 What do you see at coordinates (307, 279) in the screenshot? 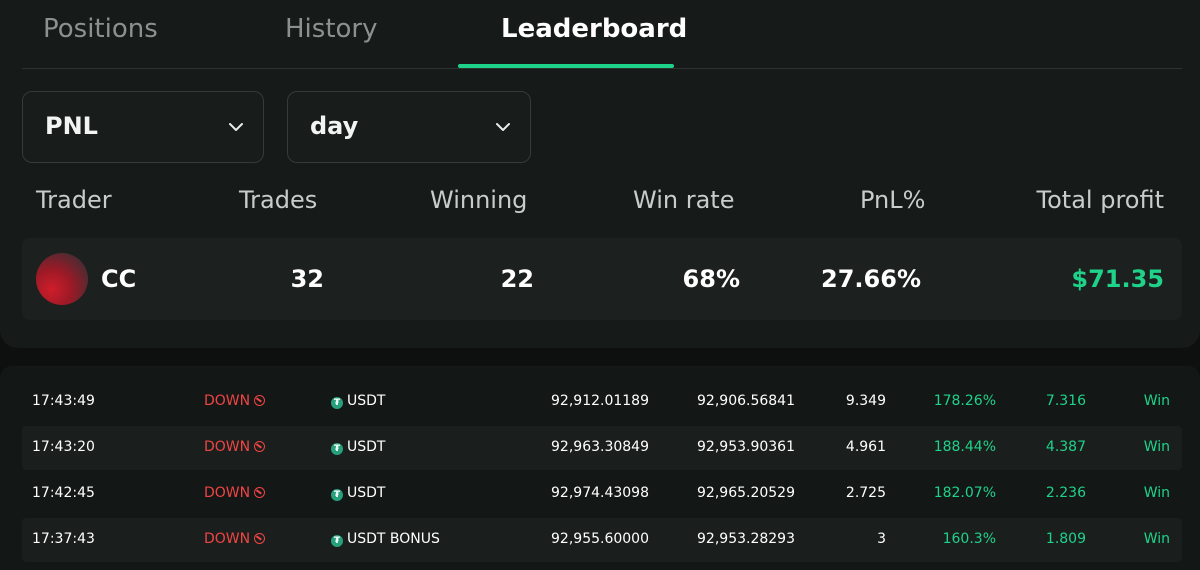
I see `trades-count: 32` at bounding box center [307, 279].